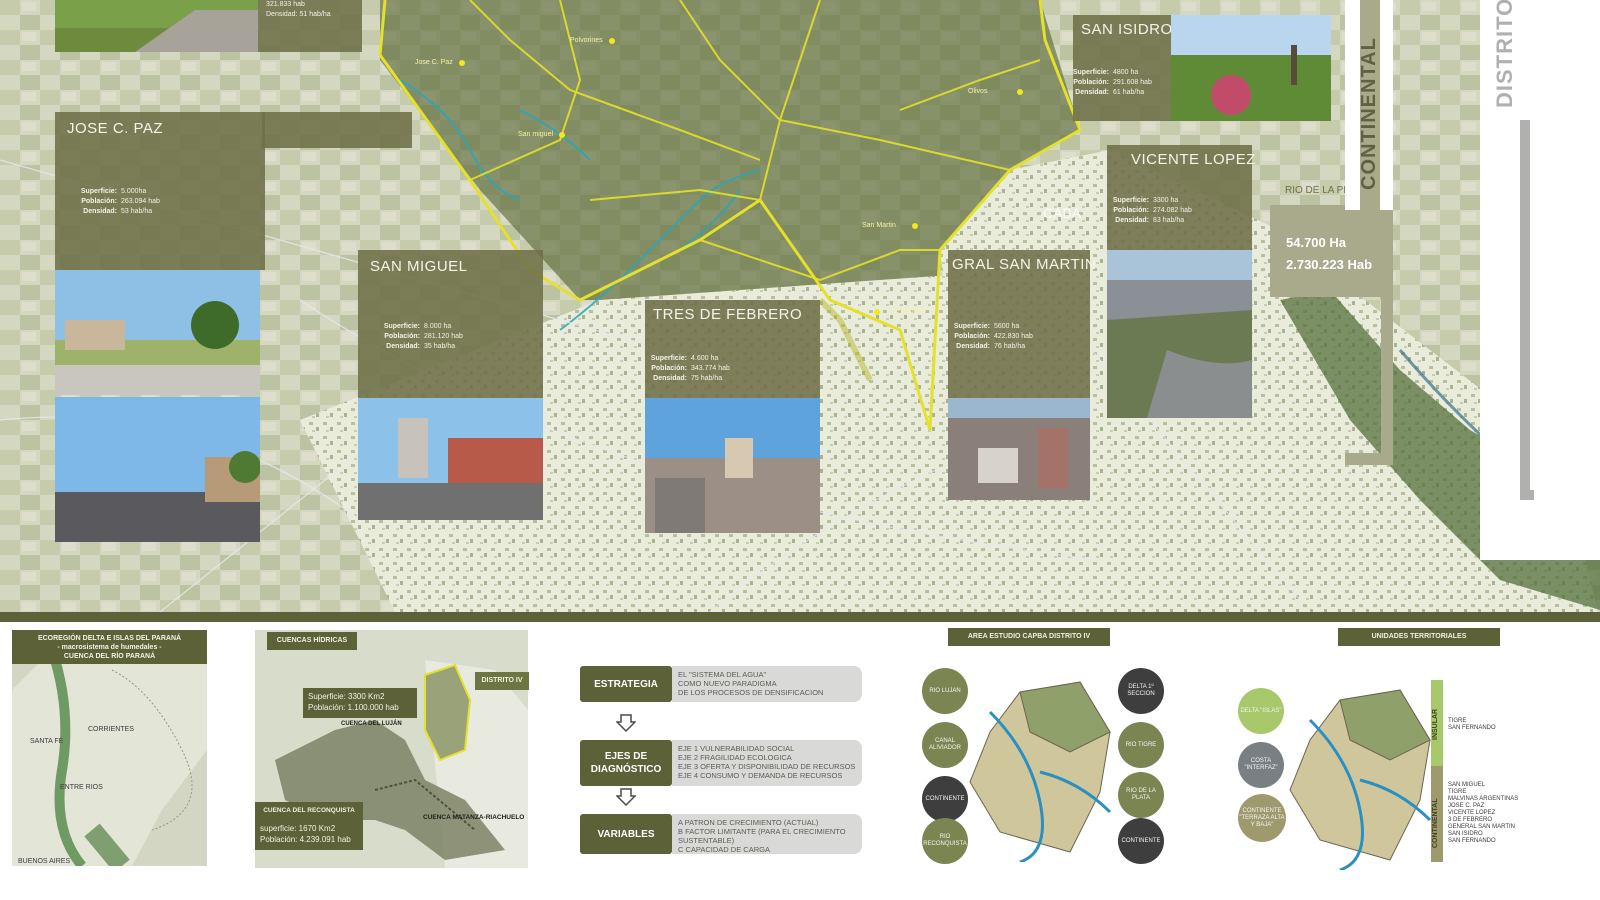  What do you see at coordinates (109, 638) in the screenshot?
I see `ecoregion-title-line1: ECOREGIÓN DELTA E ISLAS DEL PARANÁ` at bounding box center [109, 638].